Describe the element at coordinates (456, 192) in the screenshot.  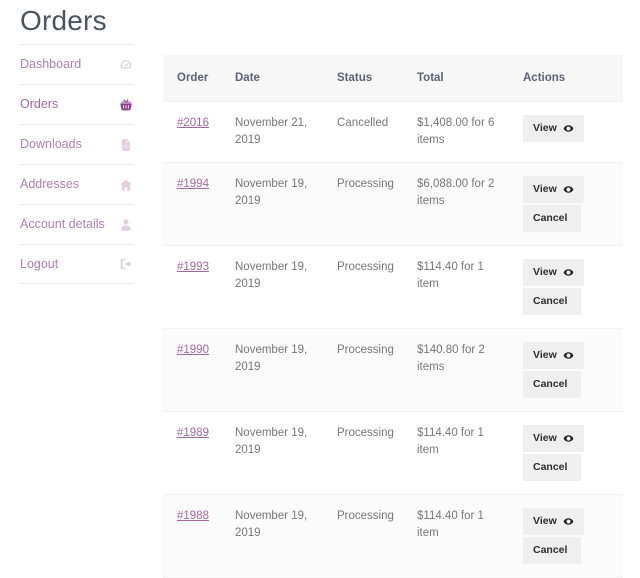
I see `cell-total: $6,088.00 for 2 items` at that location.